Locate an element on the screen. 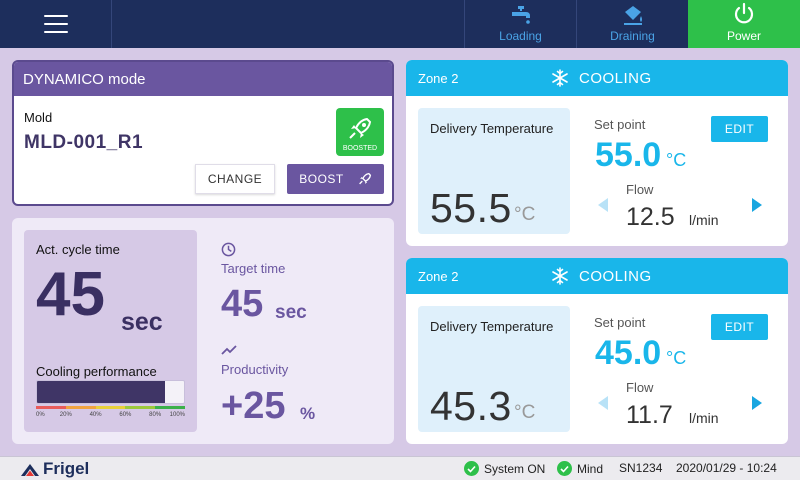  perf-tick: 80% is located at coordinates (155, 415).